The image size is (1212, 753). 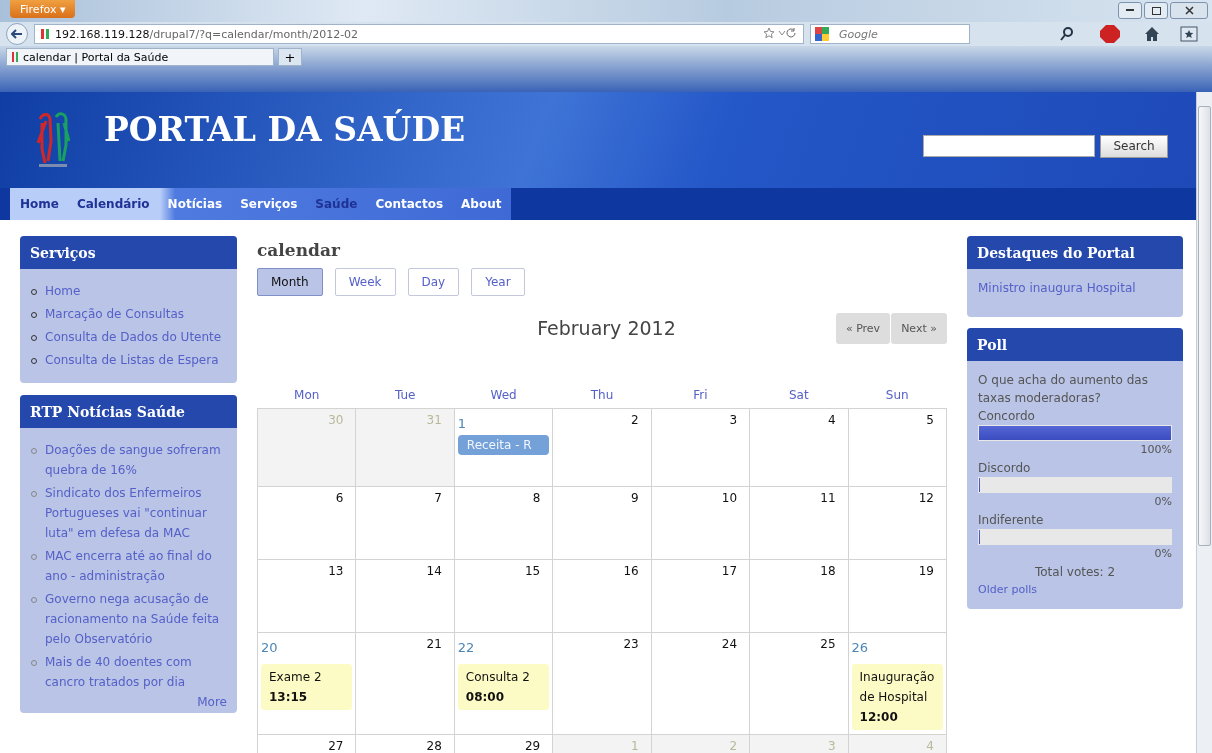 I want to click on sidebar-link: Consulta de Dados do Utente, so click(x=133, y=337).